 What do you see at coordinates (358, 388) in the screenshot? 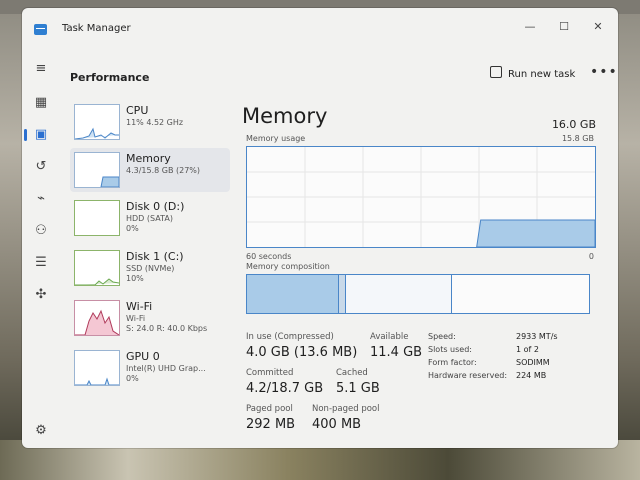
I see `cached-value: 5.1 GB` at bounding box center [358, 388].